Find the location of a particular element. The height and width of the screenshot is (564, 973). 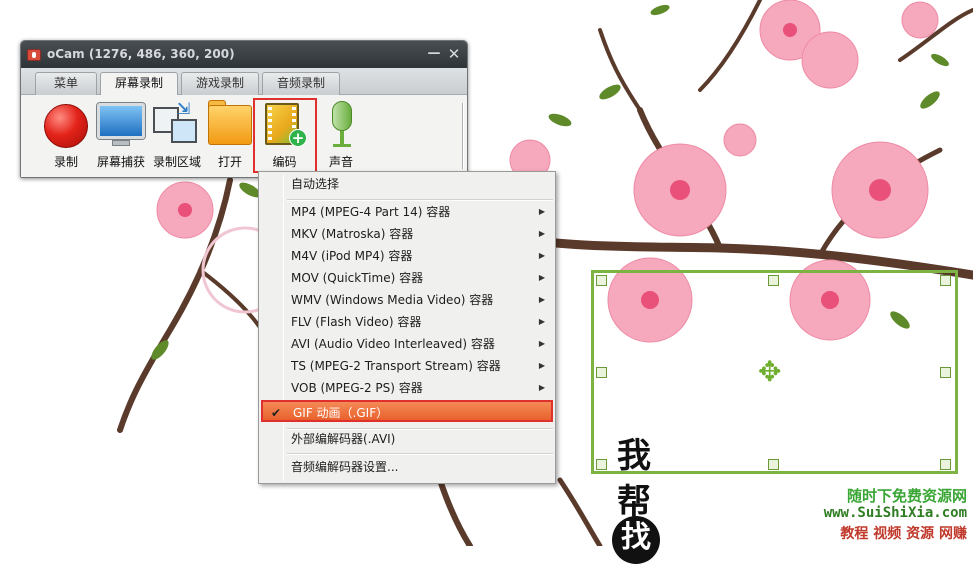

menu-item-flv: FLV (Flash Video) 容器 ▶ is located at coordinates (407, 322).